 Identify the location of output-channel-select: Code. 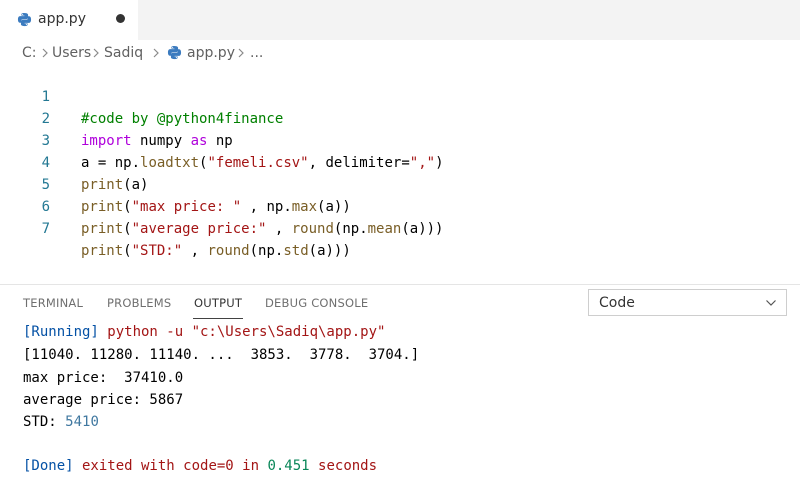
(687, 302).